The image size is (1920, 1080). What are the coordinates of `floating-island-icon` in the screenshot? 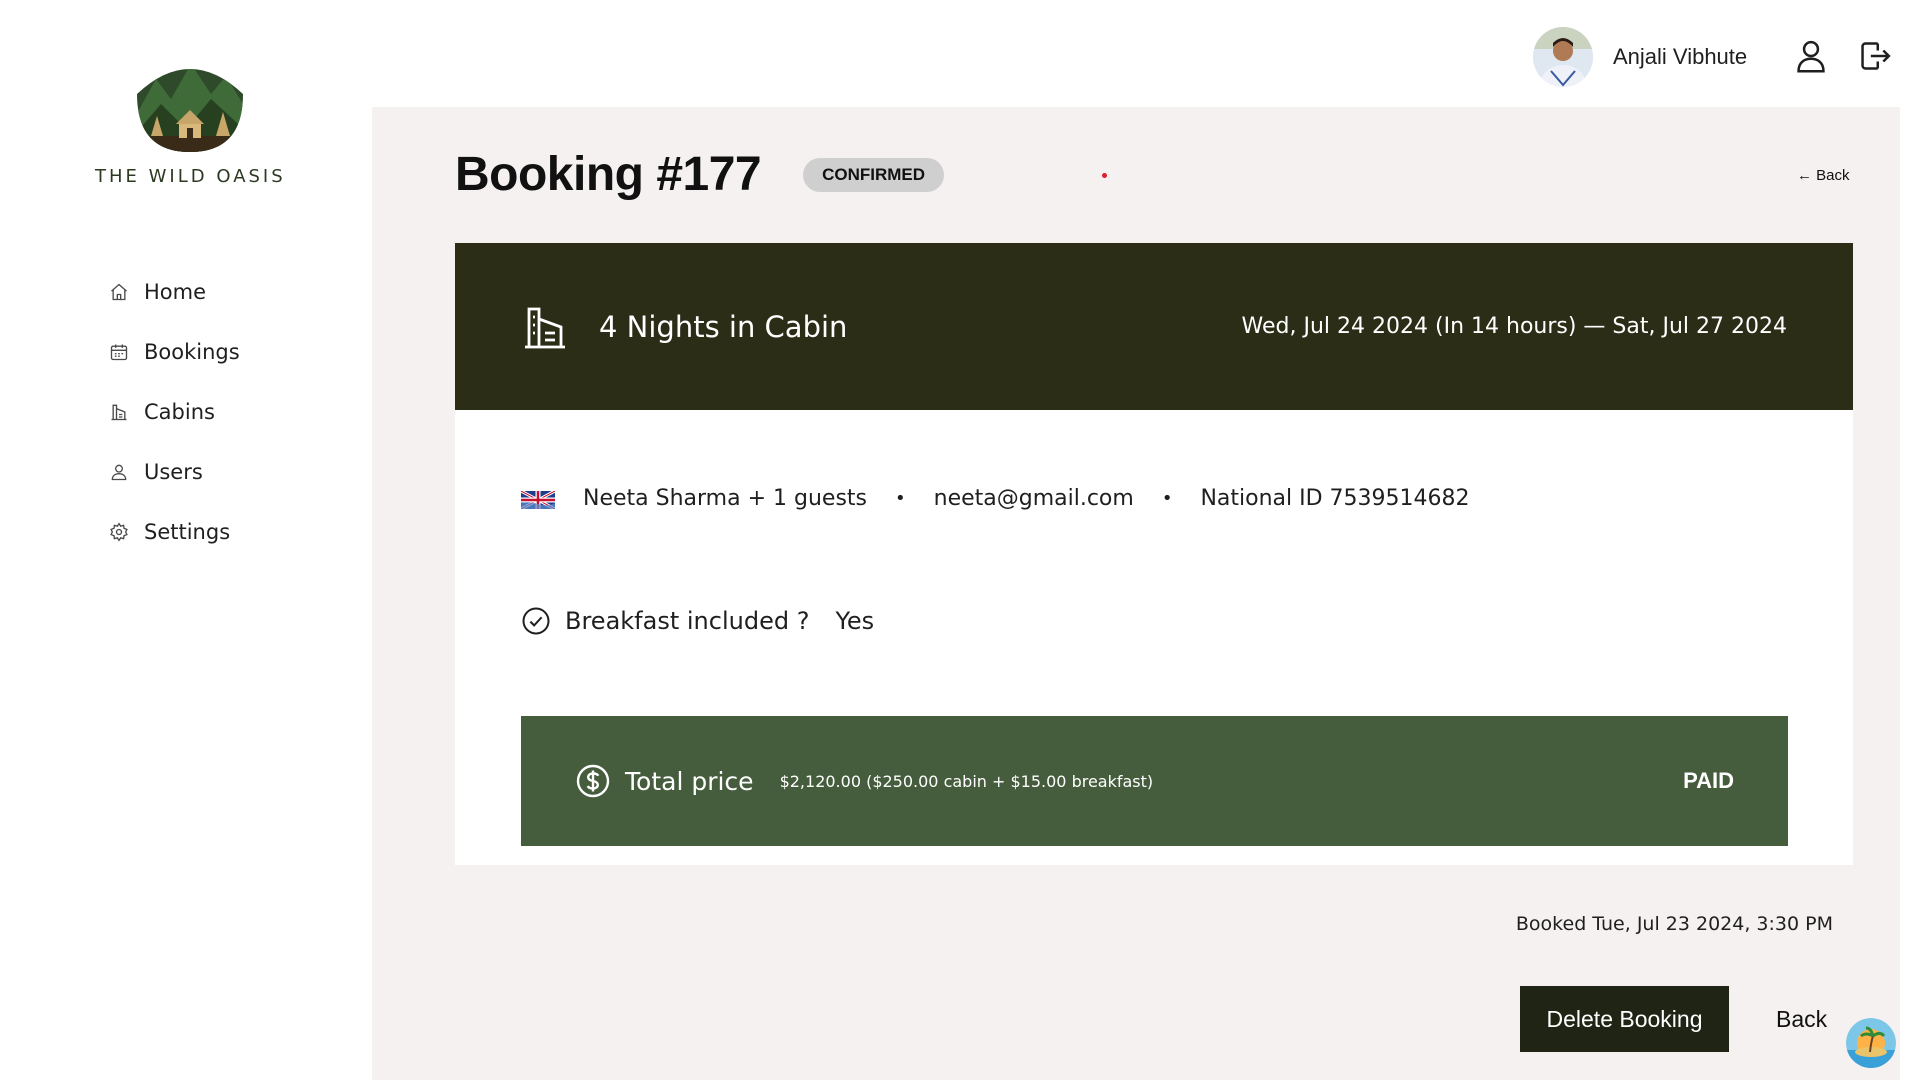 It's located at (1871, 1043).